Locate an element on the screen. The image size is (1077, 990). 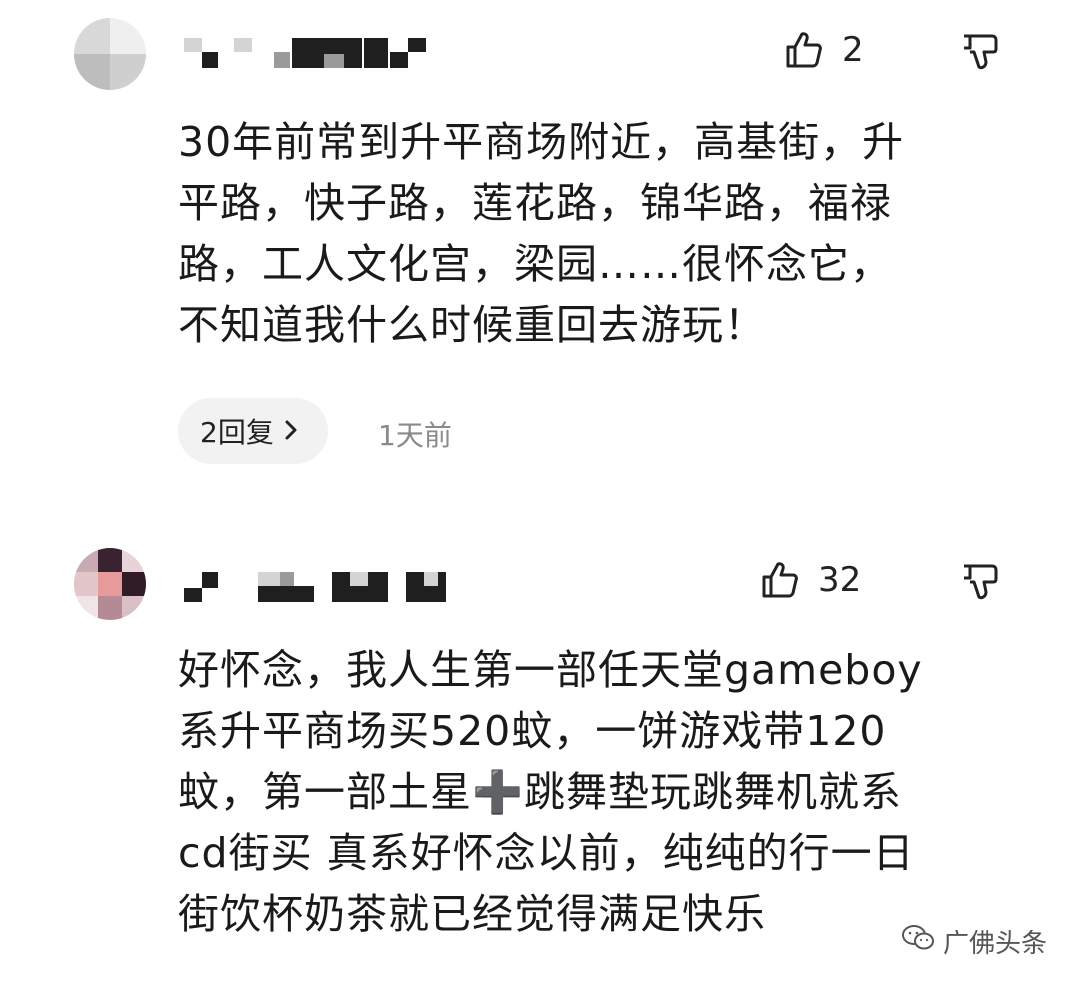
like-button: 2 is located at coordinates (824, 50).